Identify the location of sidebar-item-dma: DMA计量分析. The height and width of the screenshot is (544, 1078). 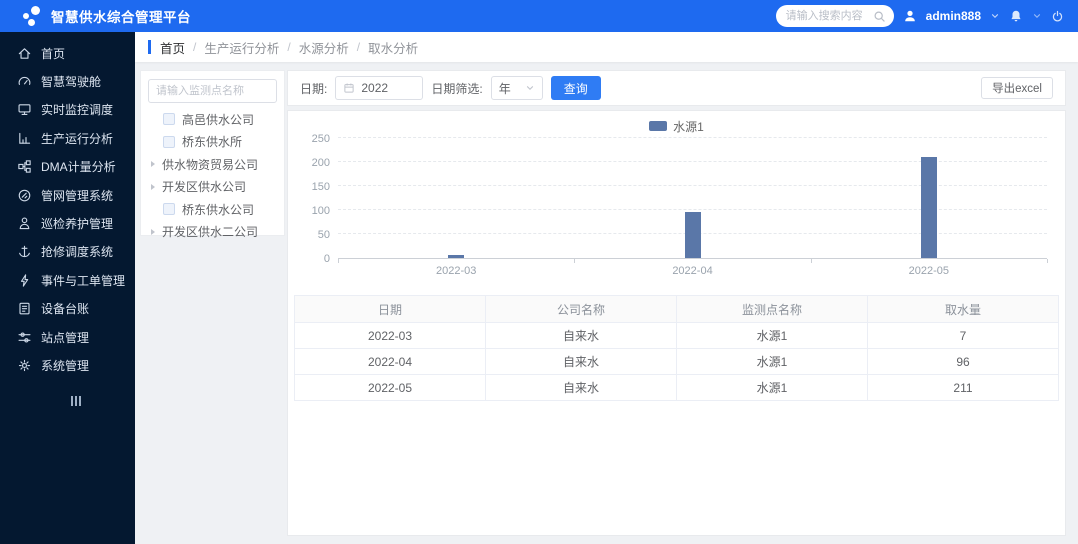
(67, 167).